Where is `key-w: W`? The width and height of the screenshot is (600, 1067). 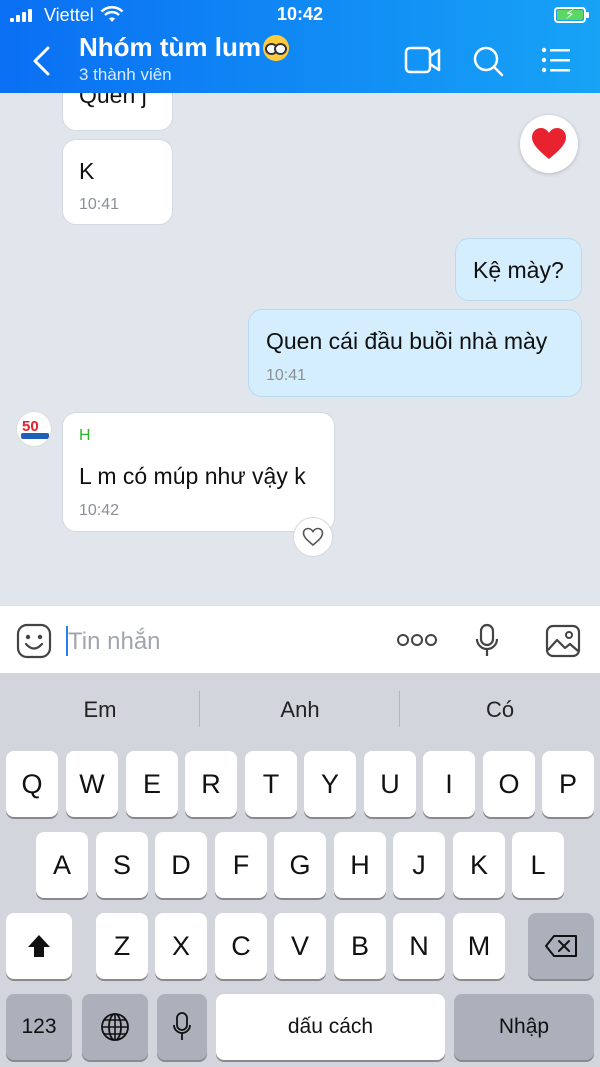
key-w: W is located at coordinates (92, 784).